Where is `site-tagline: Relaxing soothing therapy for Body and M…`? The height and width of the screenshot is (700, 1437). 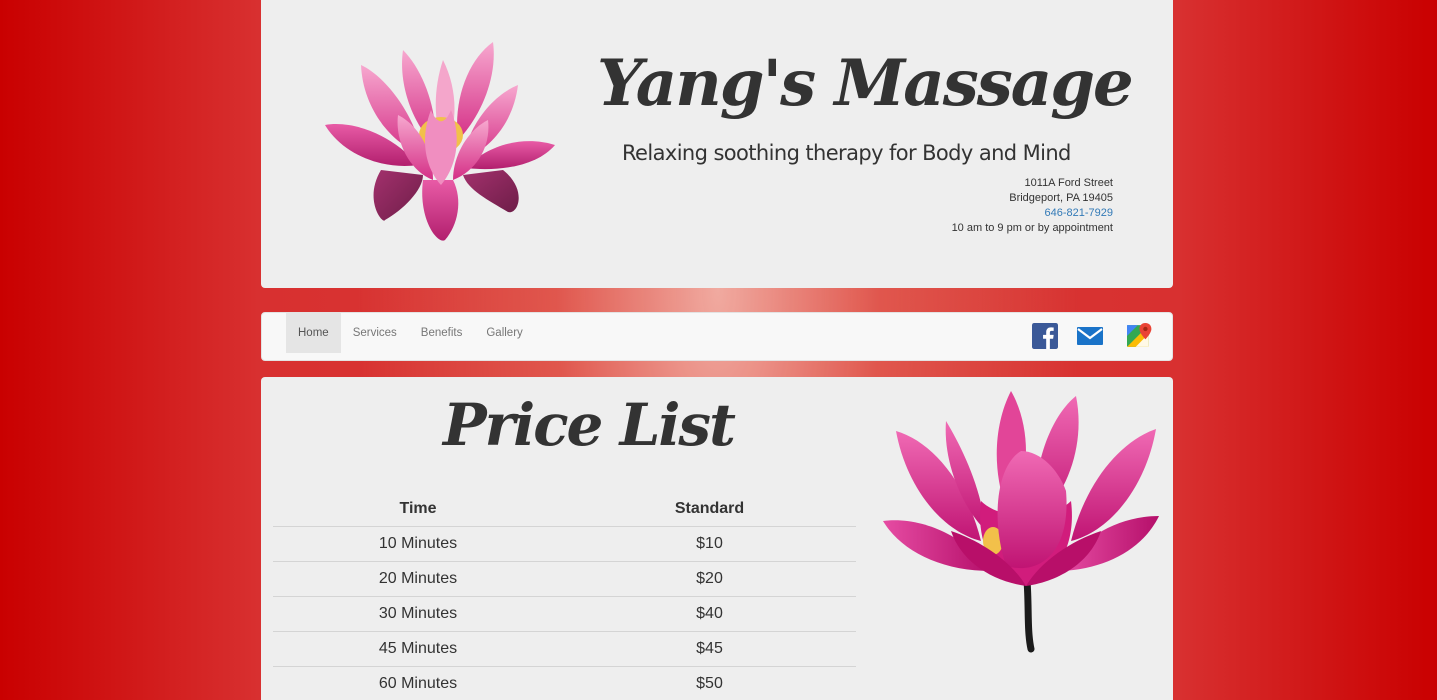 site-tagline: Relaxing soothing therapy for Body and M… is located at coordinates (846, 153).